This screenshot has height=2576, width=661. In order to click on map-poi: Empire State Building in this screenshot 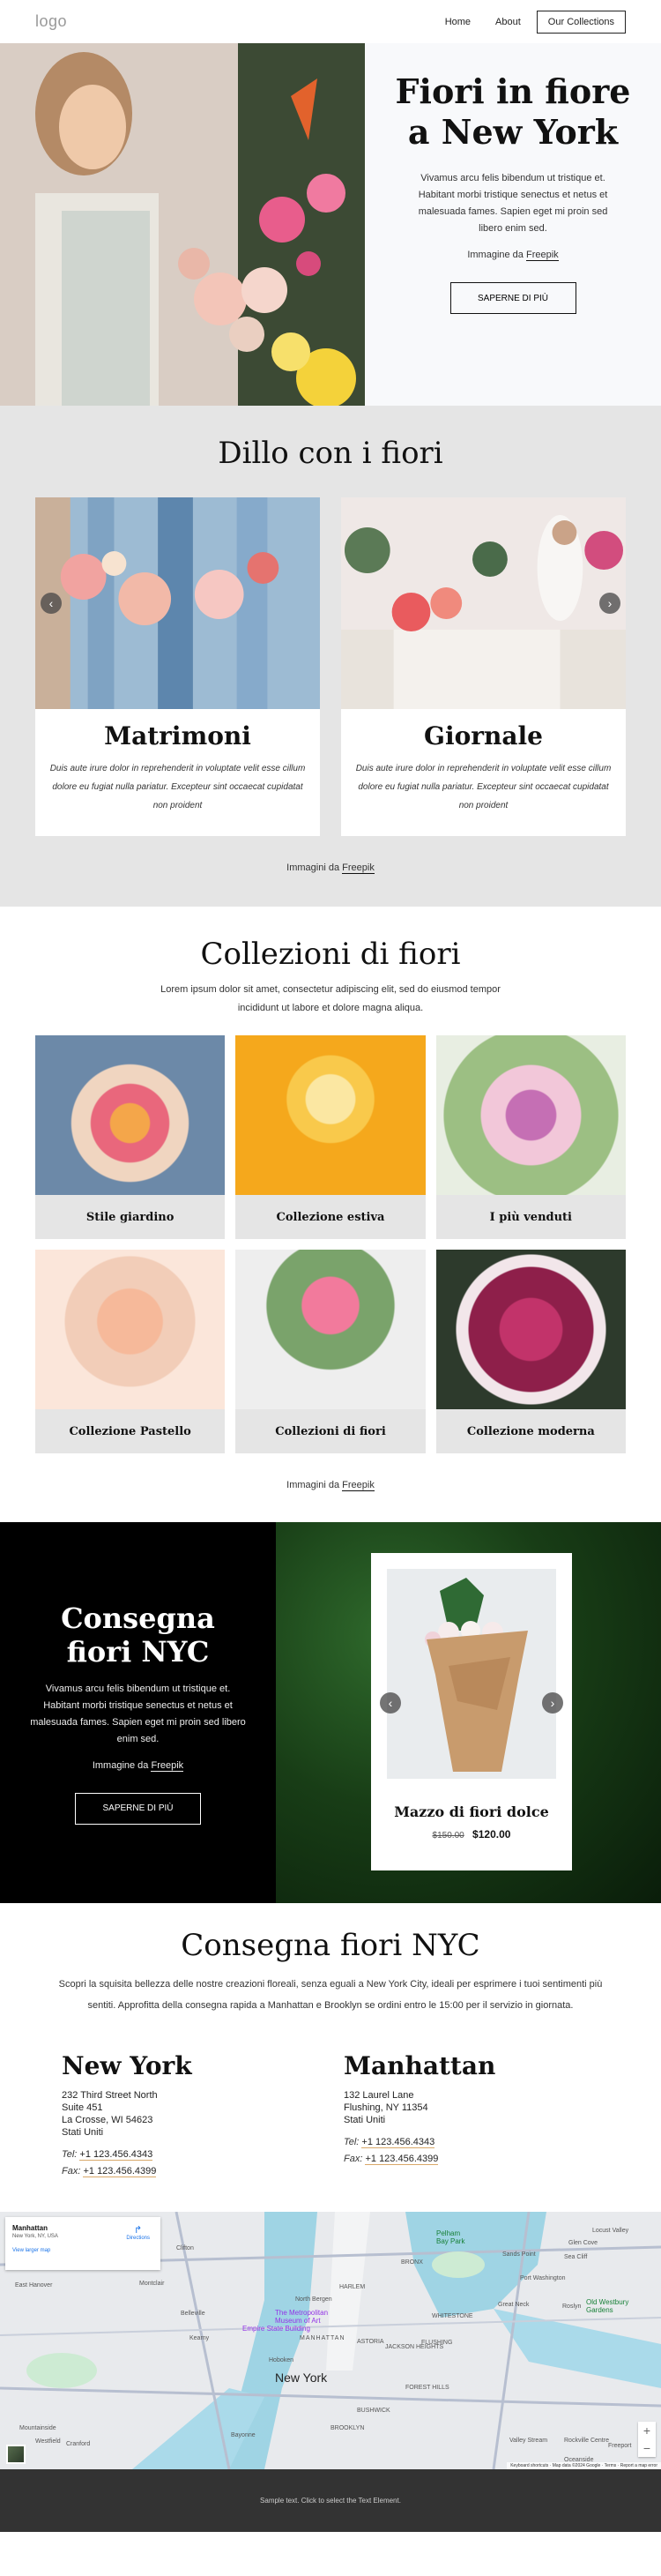, I will do `click(276, 2329)`.